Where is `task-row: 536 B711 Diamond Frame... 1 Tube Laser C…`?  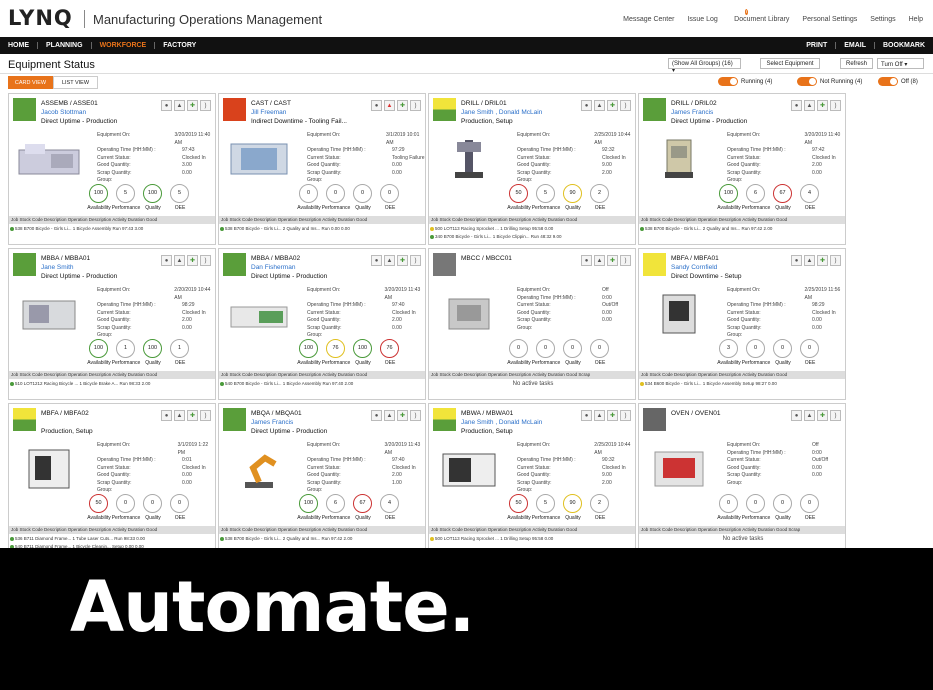
task-row: 536 B711 Diamond Frame... 1 Tube Laser C… is located at coordinates (112, 539).